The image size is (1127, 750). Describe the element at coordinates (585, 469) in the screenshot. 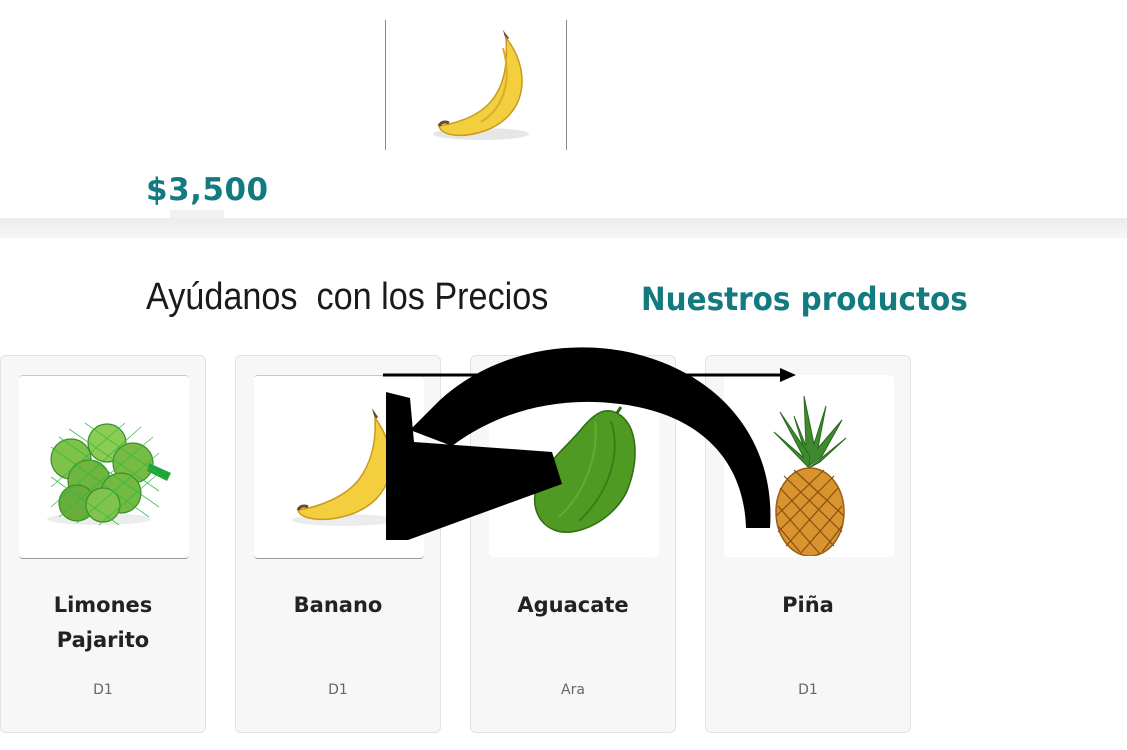

I see `papaya-image` at that location.